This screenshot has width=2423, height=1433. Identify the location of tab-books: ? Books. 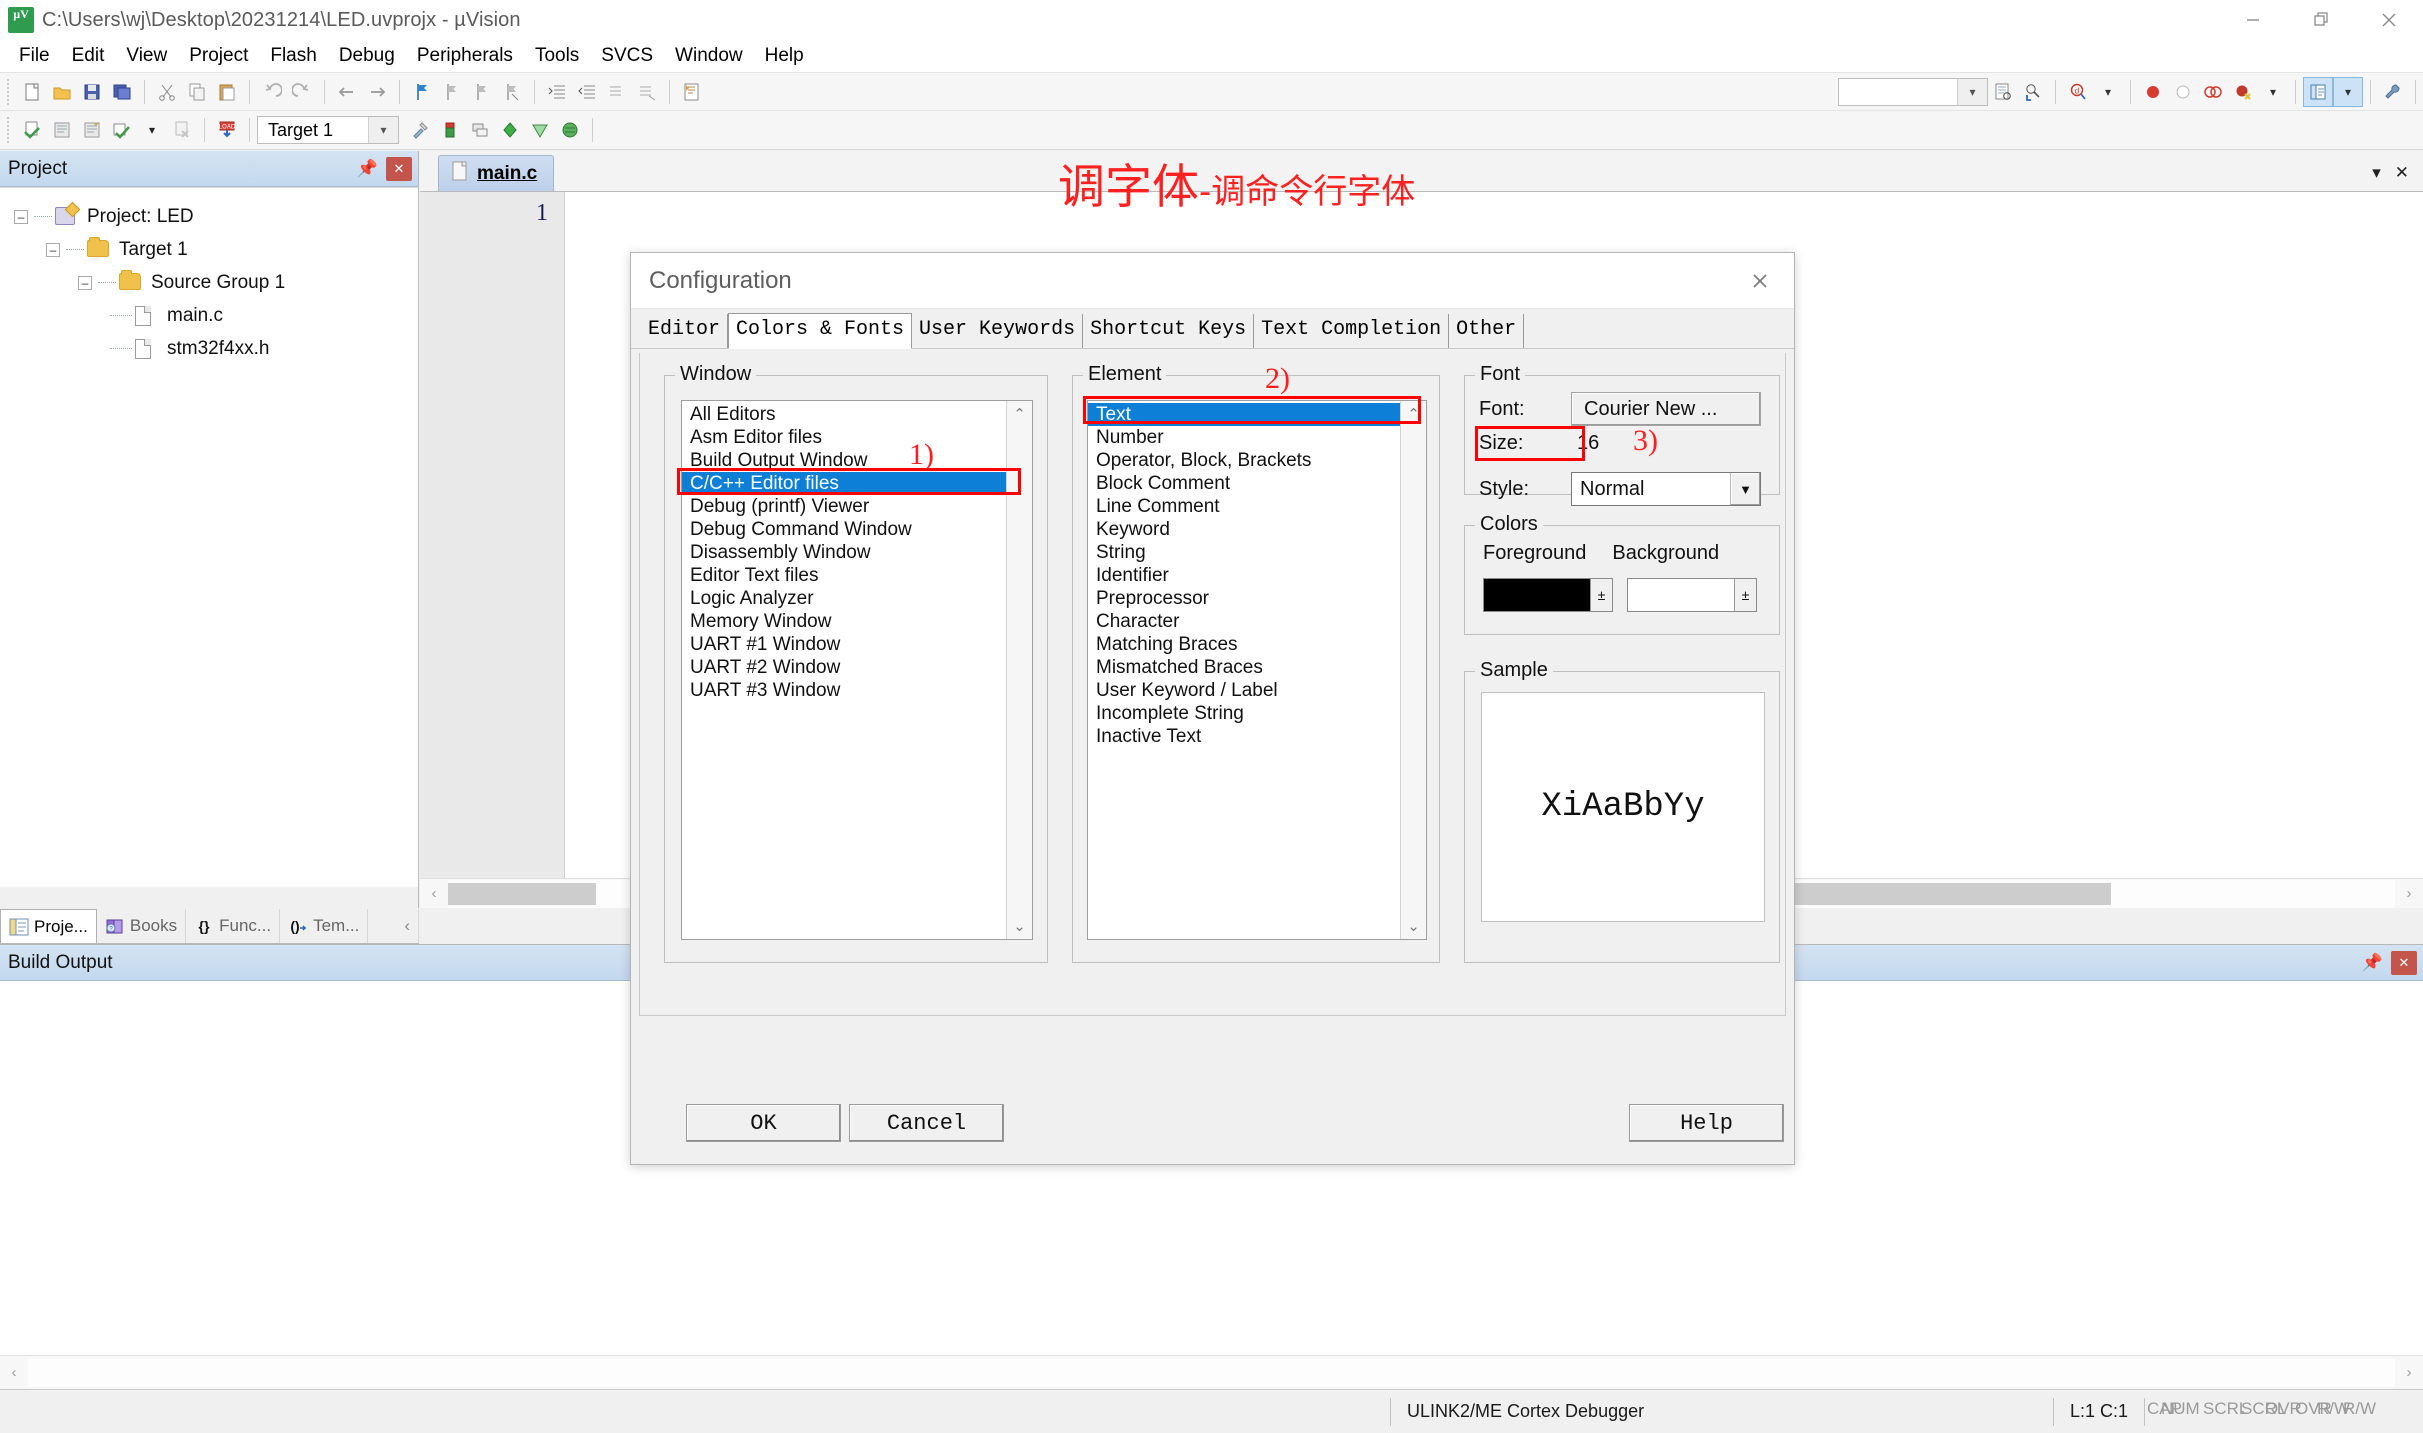
(142, 926).